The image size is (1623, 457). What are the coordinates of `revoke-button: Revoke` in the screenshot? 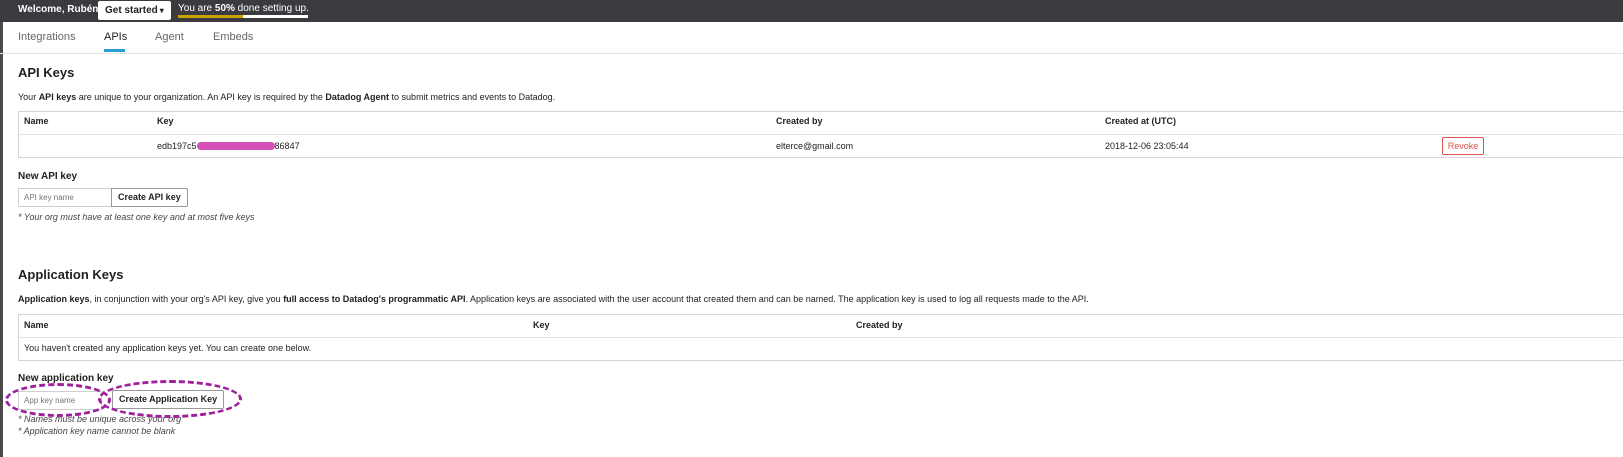 It's located at (1463, 146).